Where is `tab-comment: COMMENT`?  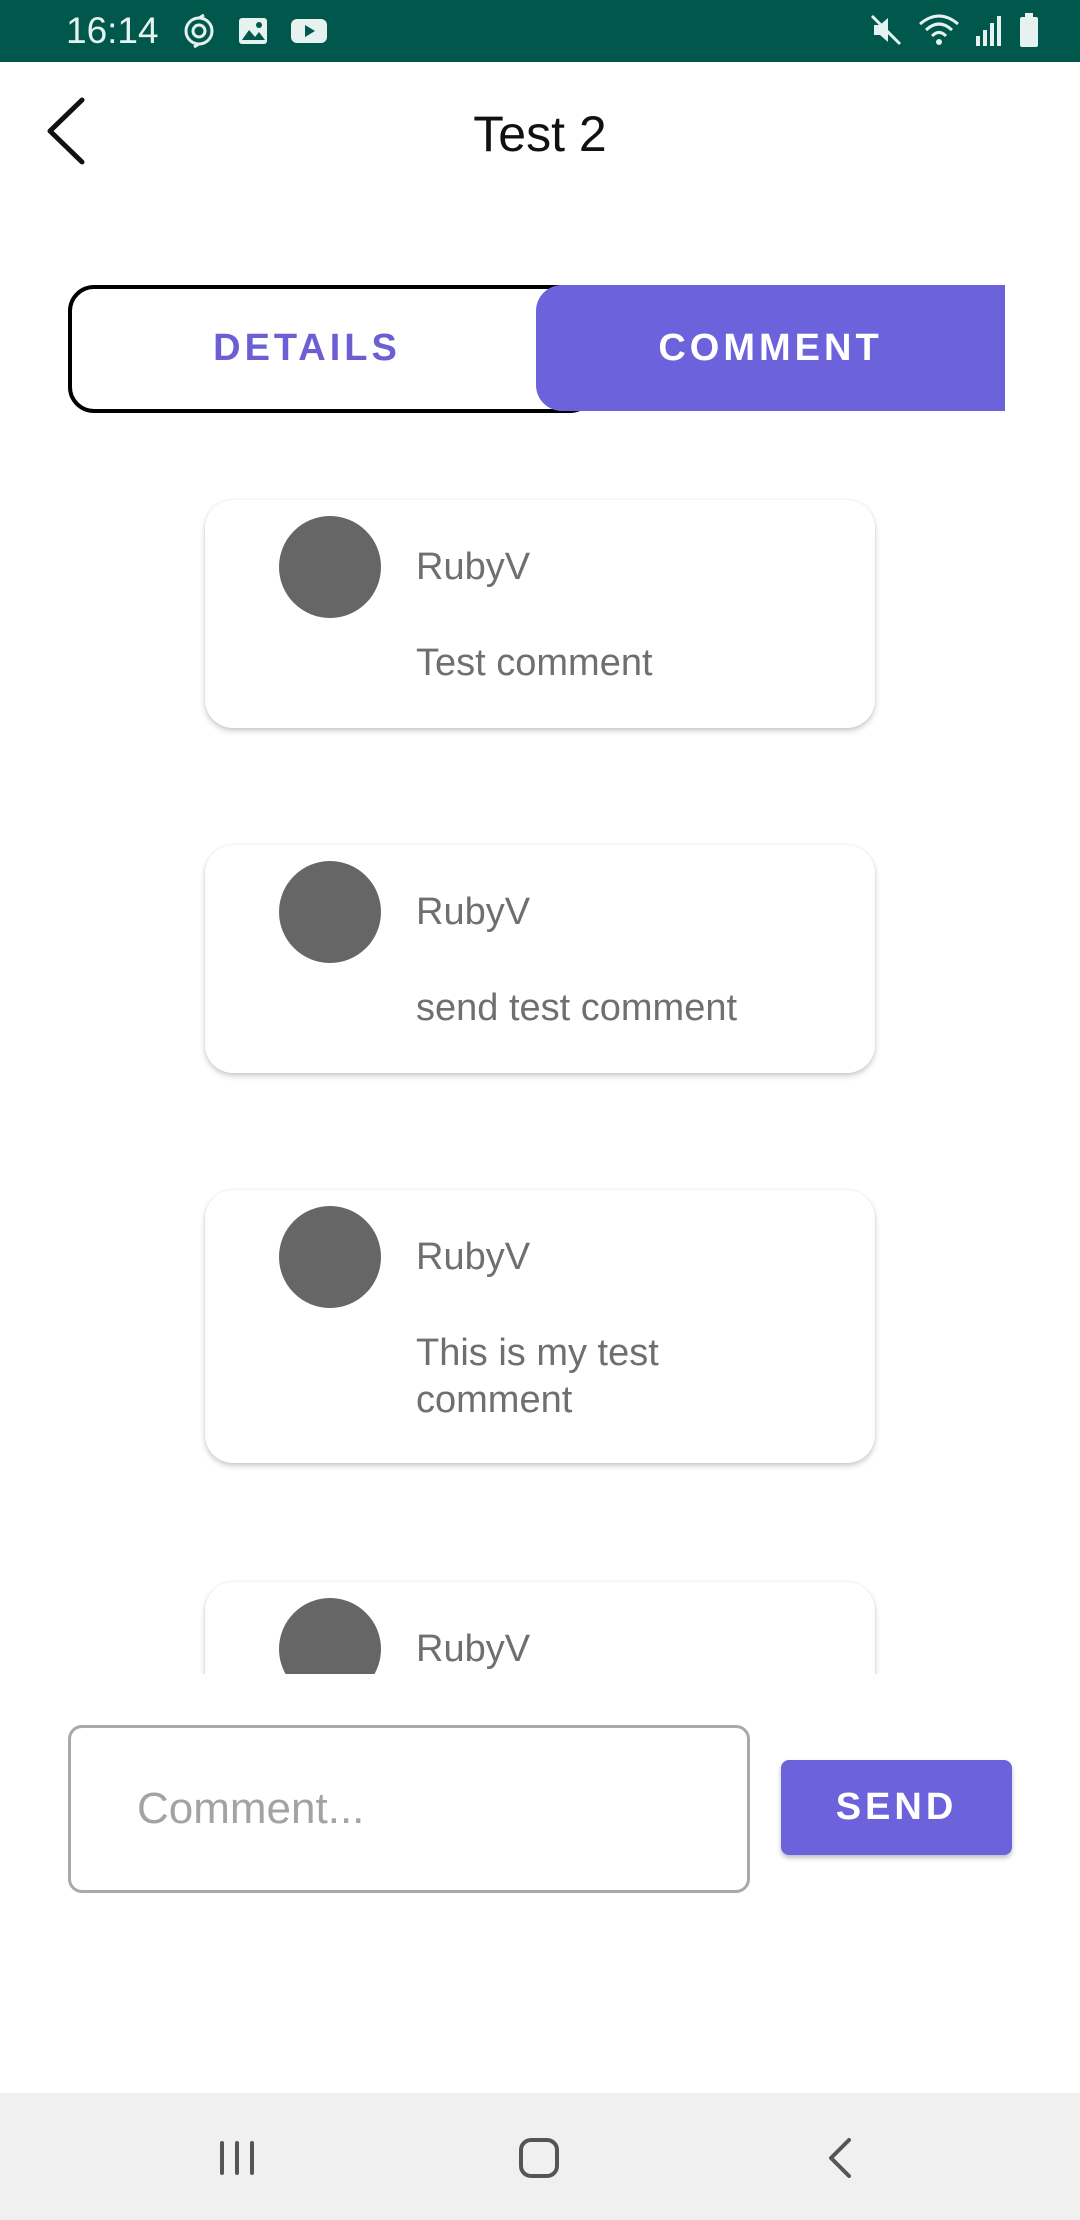 tab-comment: COMMENT is located at coordinates (770, 348).